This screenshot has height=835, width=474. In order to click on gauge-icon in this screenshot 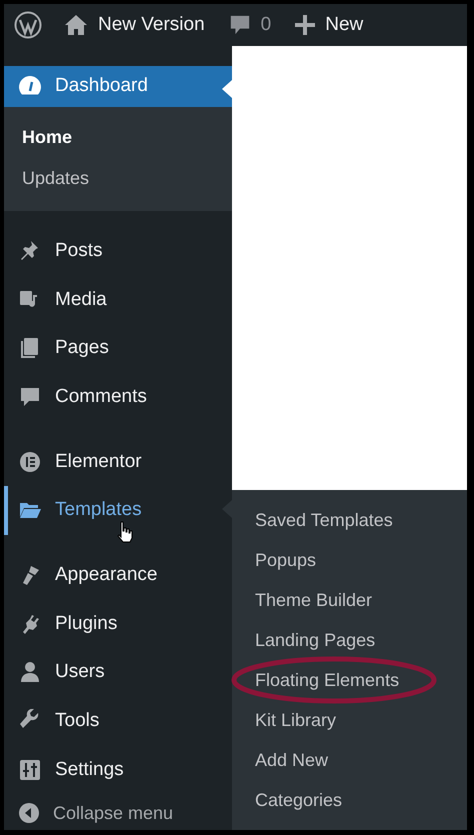, I will do `click(30, 86)`.